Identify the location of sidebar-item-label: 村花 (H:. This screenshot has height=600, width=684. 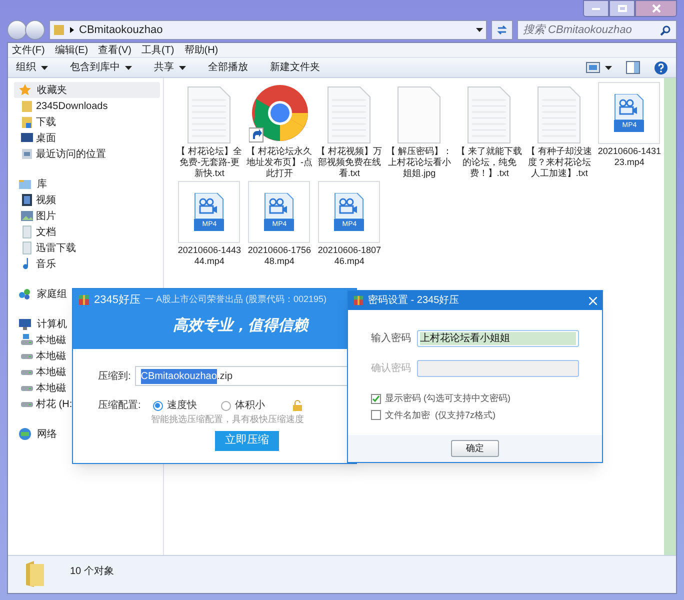
(54, 405).